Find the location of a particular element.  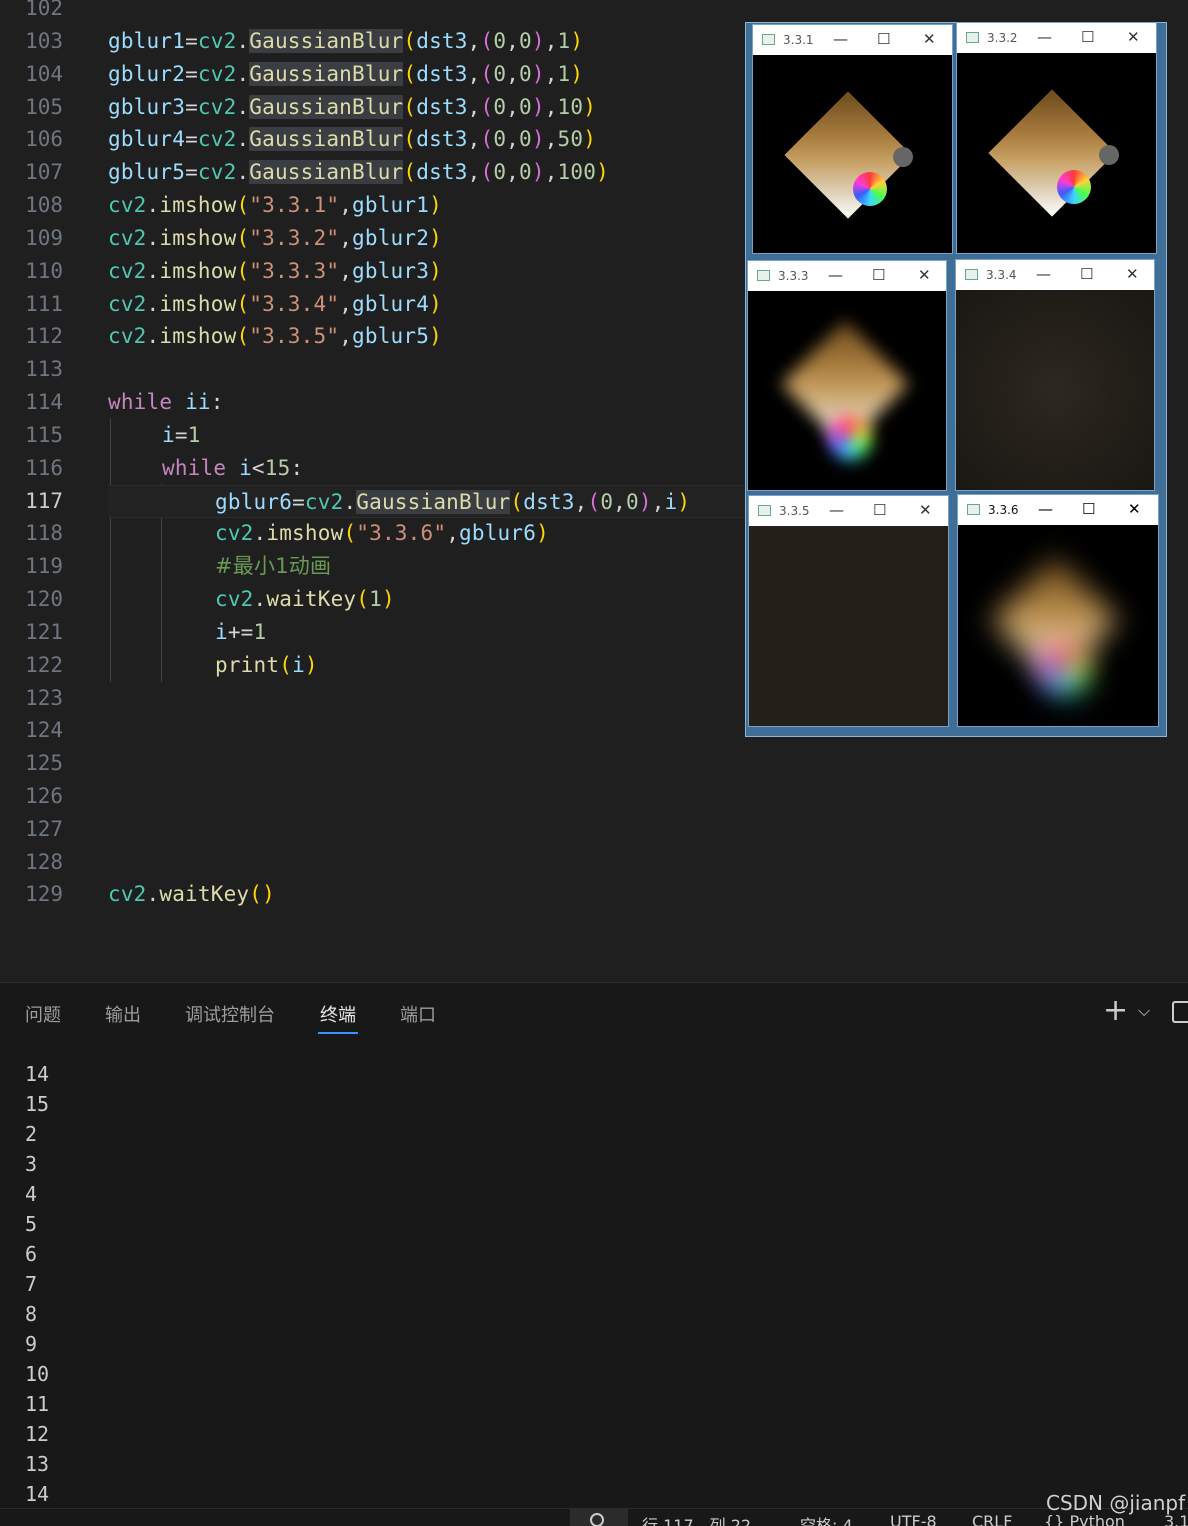

window-title: 3.3.6 is located at coordinates (1003, 510).